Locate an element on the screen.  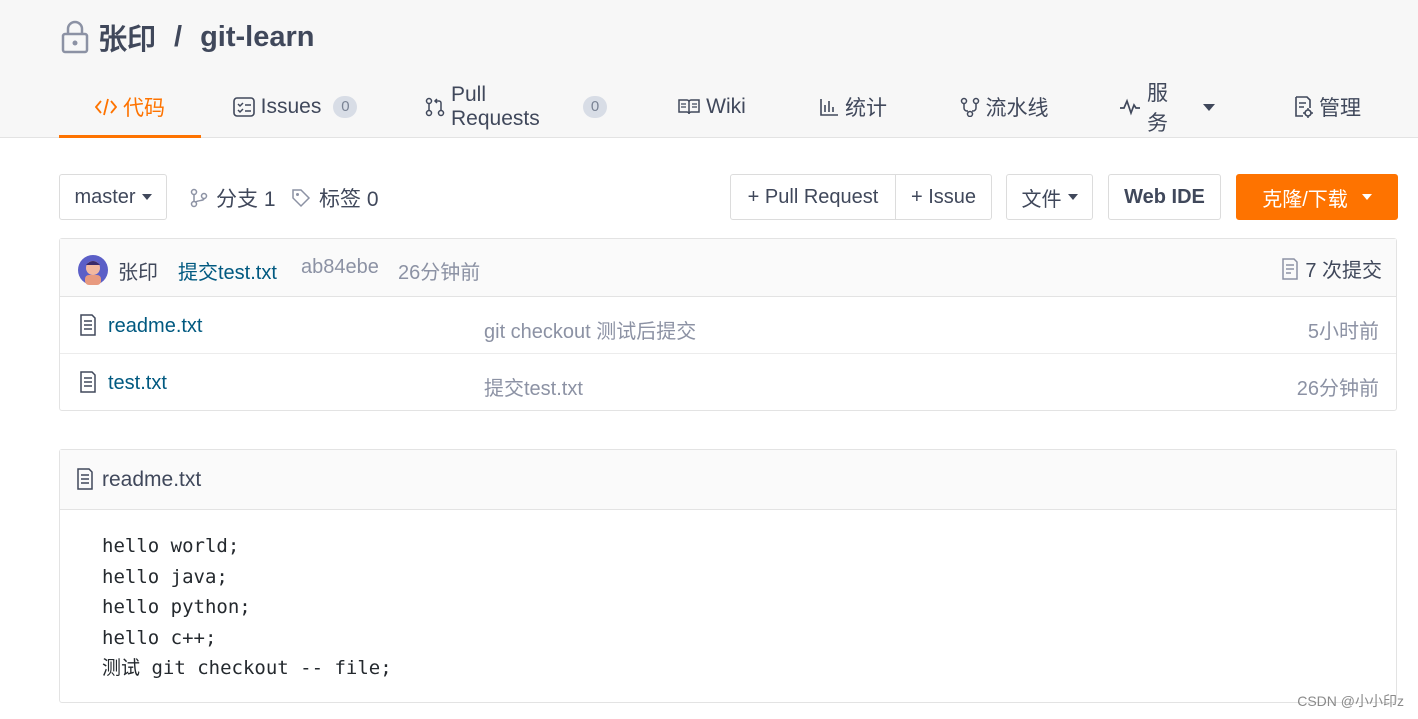
last-commit-bar: 张印 提交test.txt ab84ebe 26分钟前 7 次提交 is located at coordinates (728, 268).